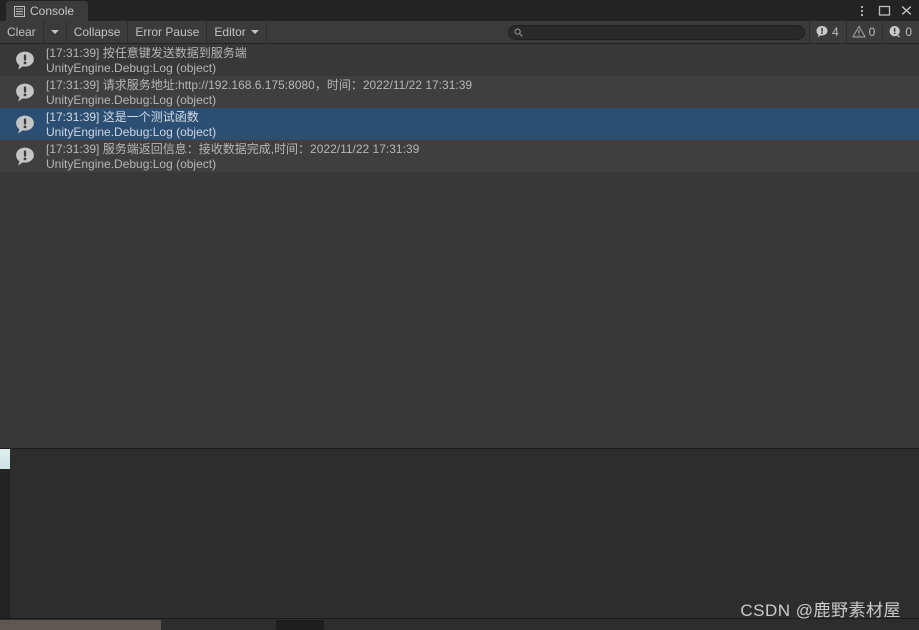 This screenshot has height=630, width=919. Describe the element at coordinates (19, 11) in the screenshot. I see `console-list-icon` at that location.